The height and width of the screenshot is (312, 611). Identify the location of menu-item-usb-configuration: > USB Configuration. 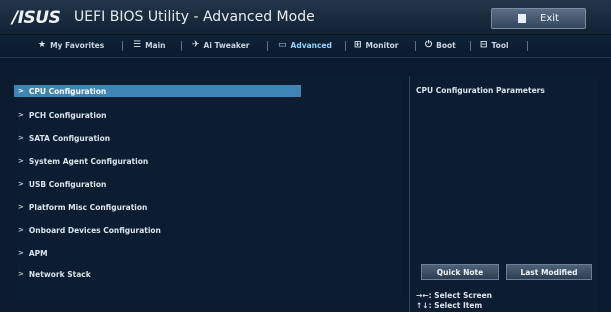
(62, 184).